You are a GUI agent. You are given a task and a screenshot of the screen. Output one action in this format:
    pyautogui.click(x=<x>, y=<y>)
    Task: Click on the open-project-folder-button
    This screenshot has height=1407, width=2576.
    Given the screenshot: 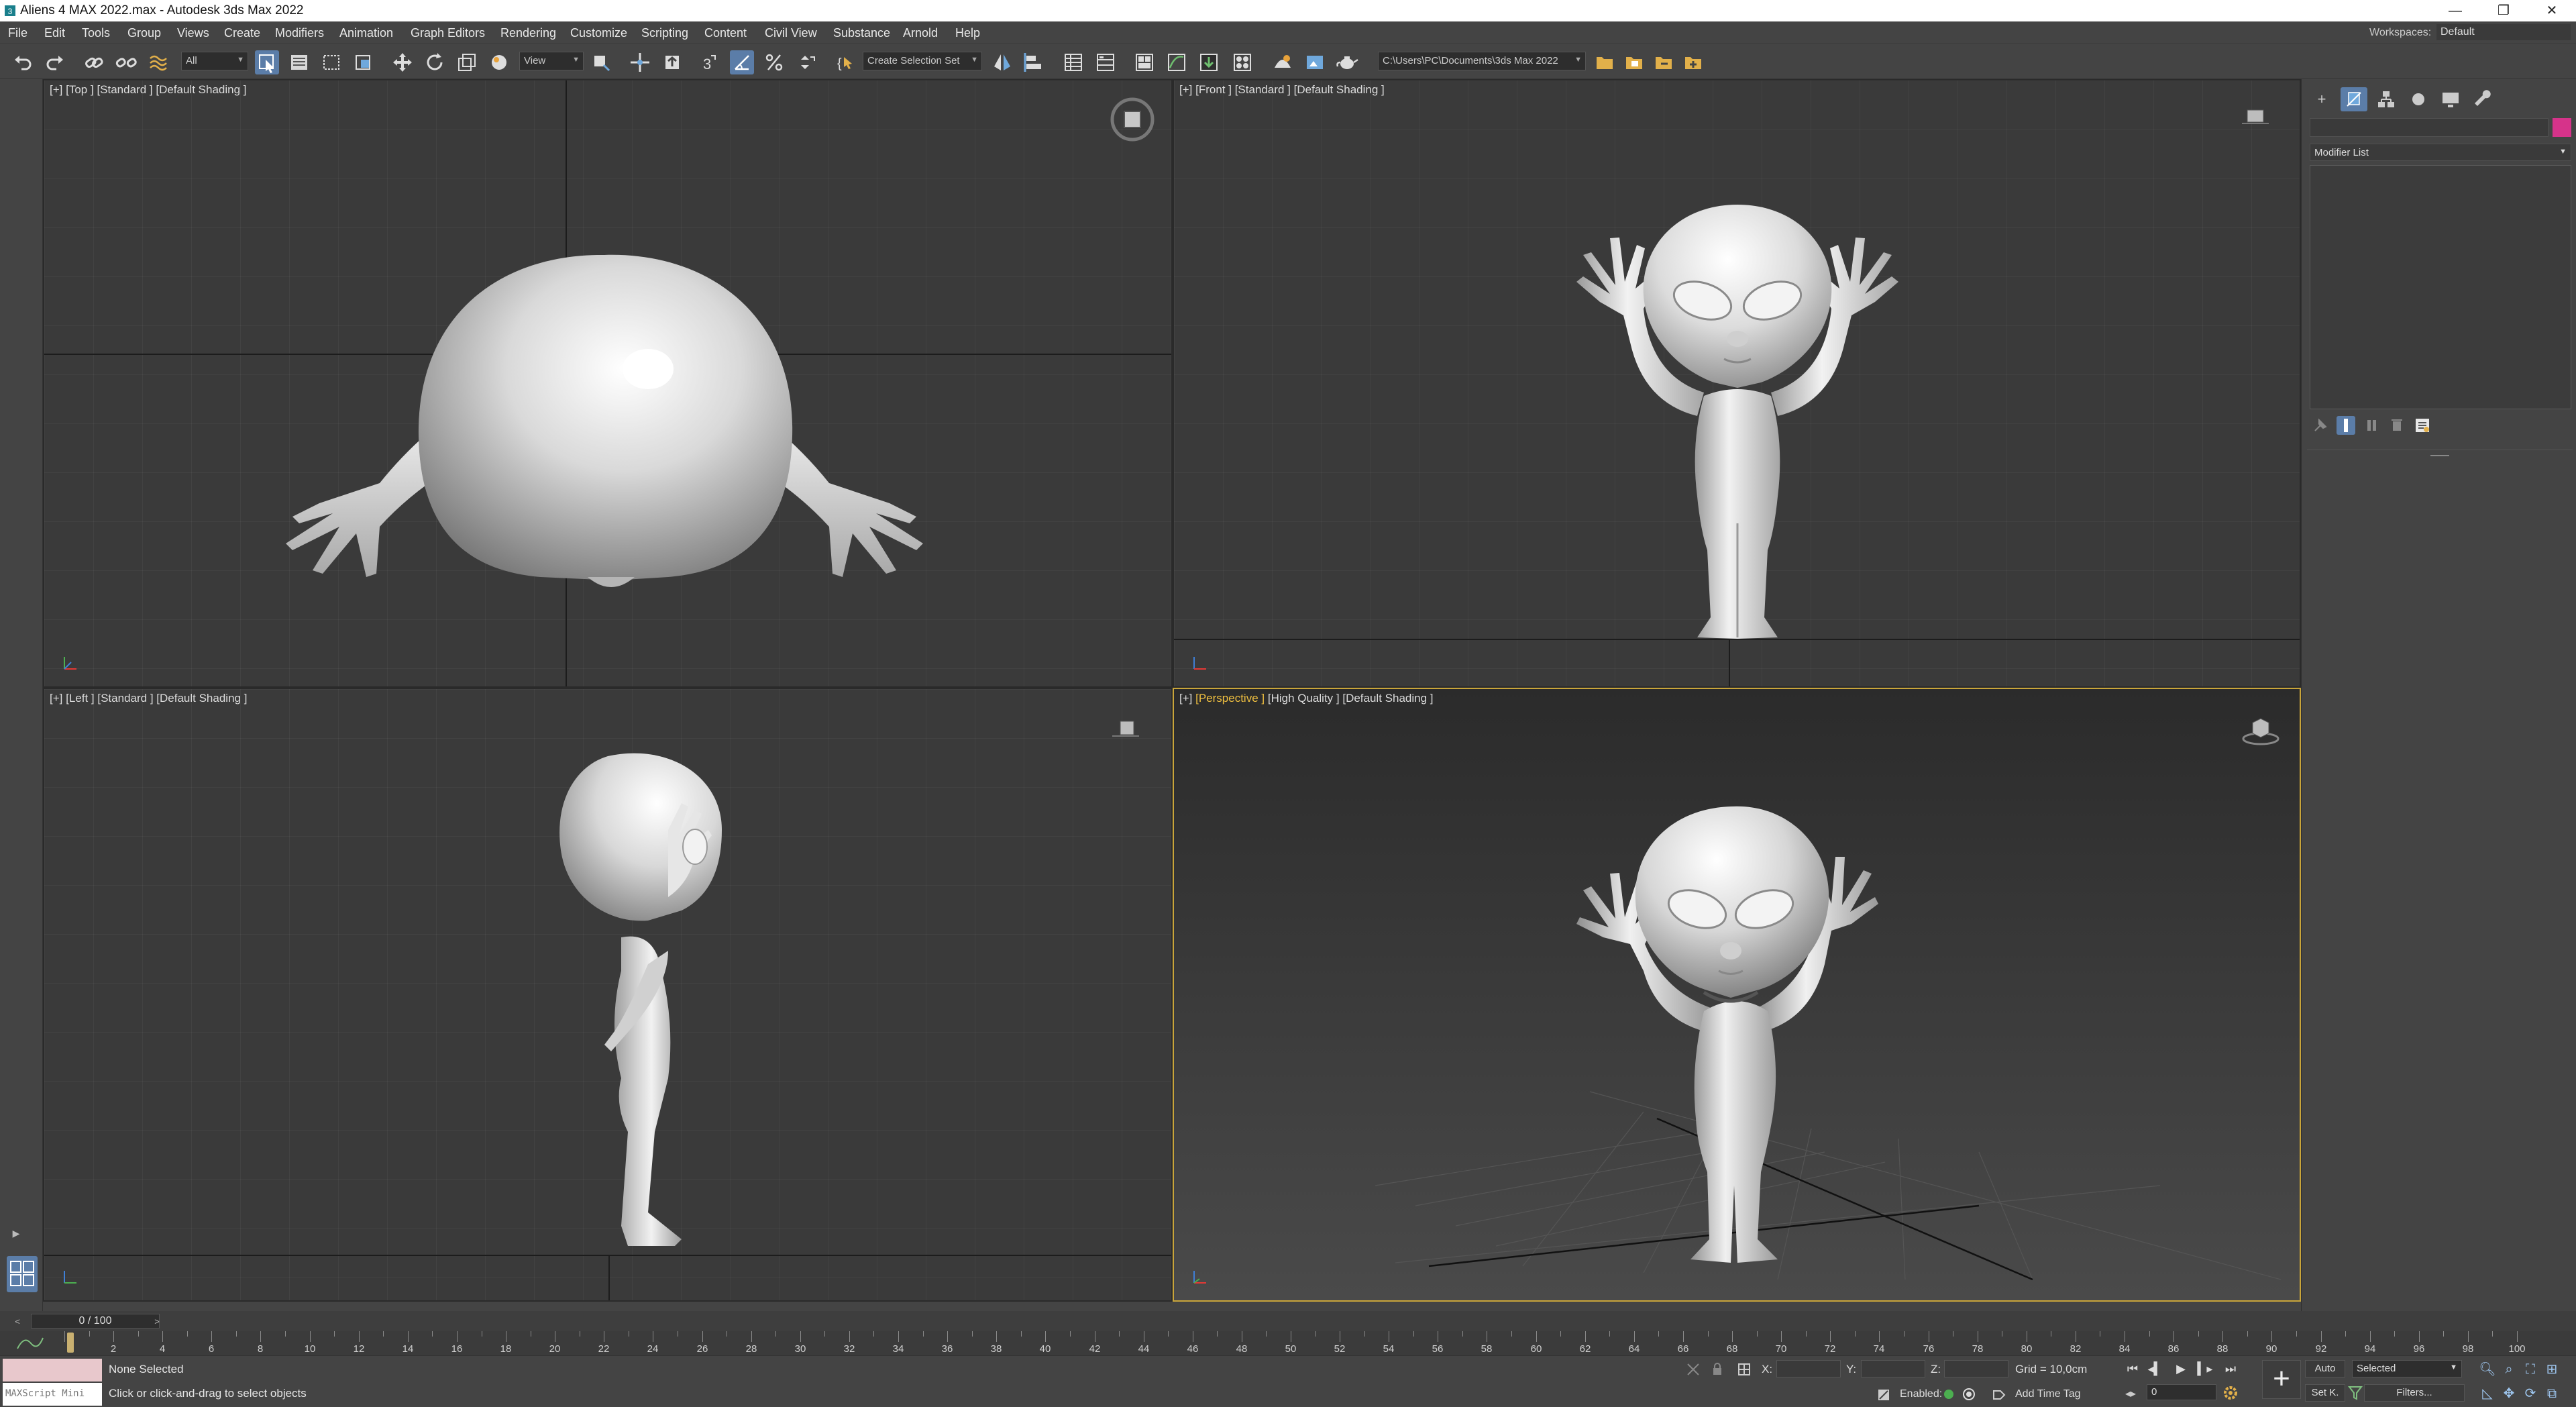 What is the action you would take?
    pyautogui.click(x=1605, y=62)
    